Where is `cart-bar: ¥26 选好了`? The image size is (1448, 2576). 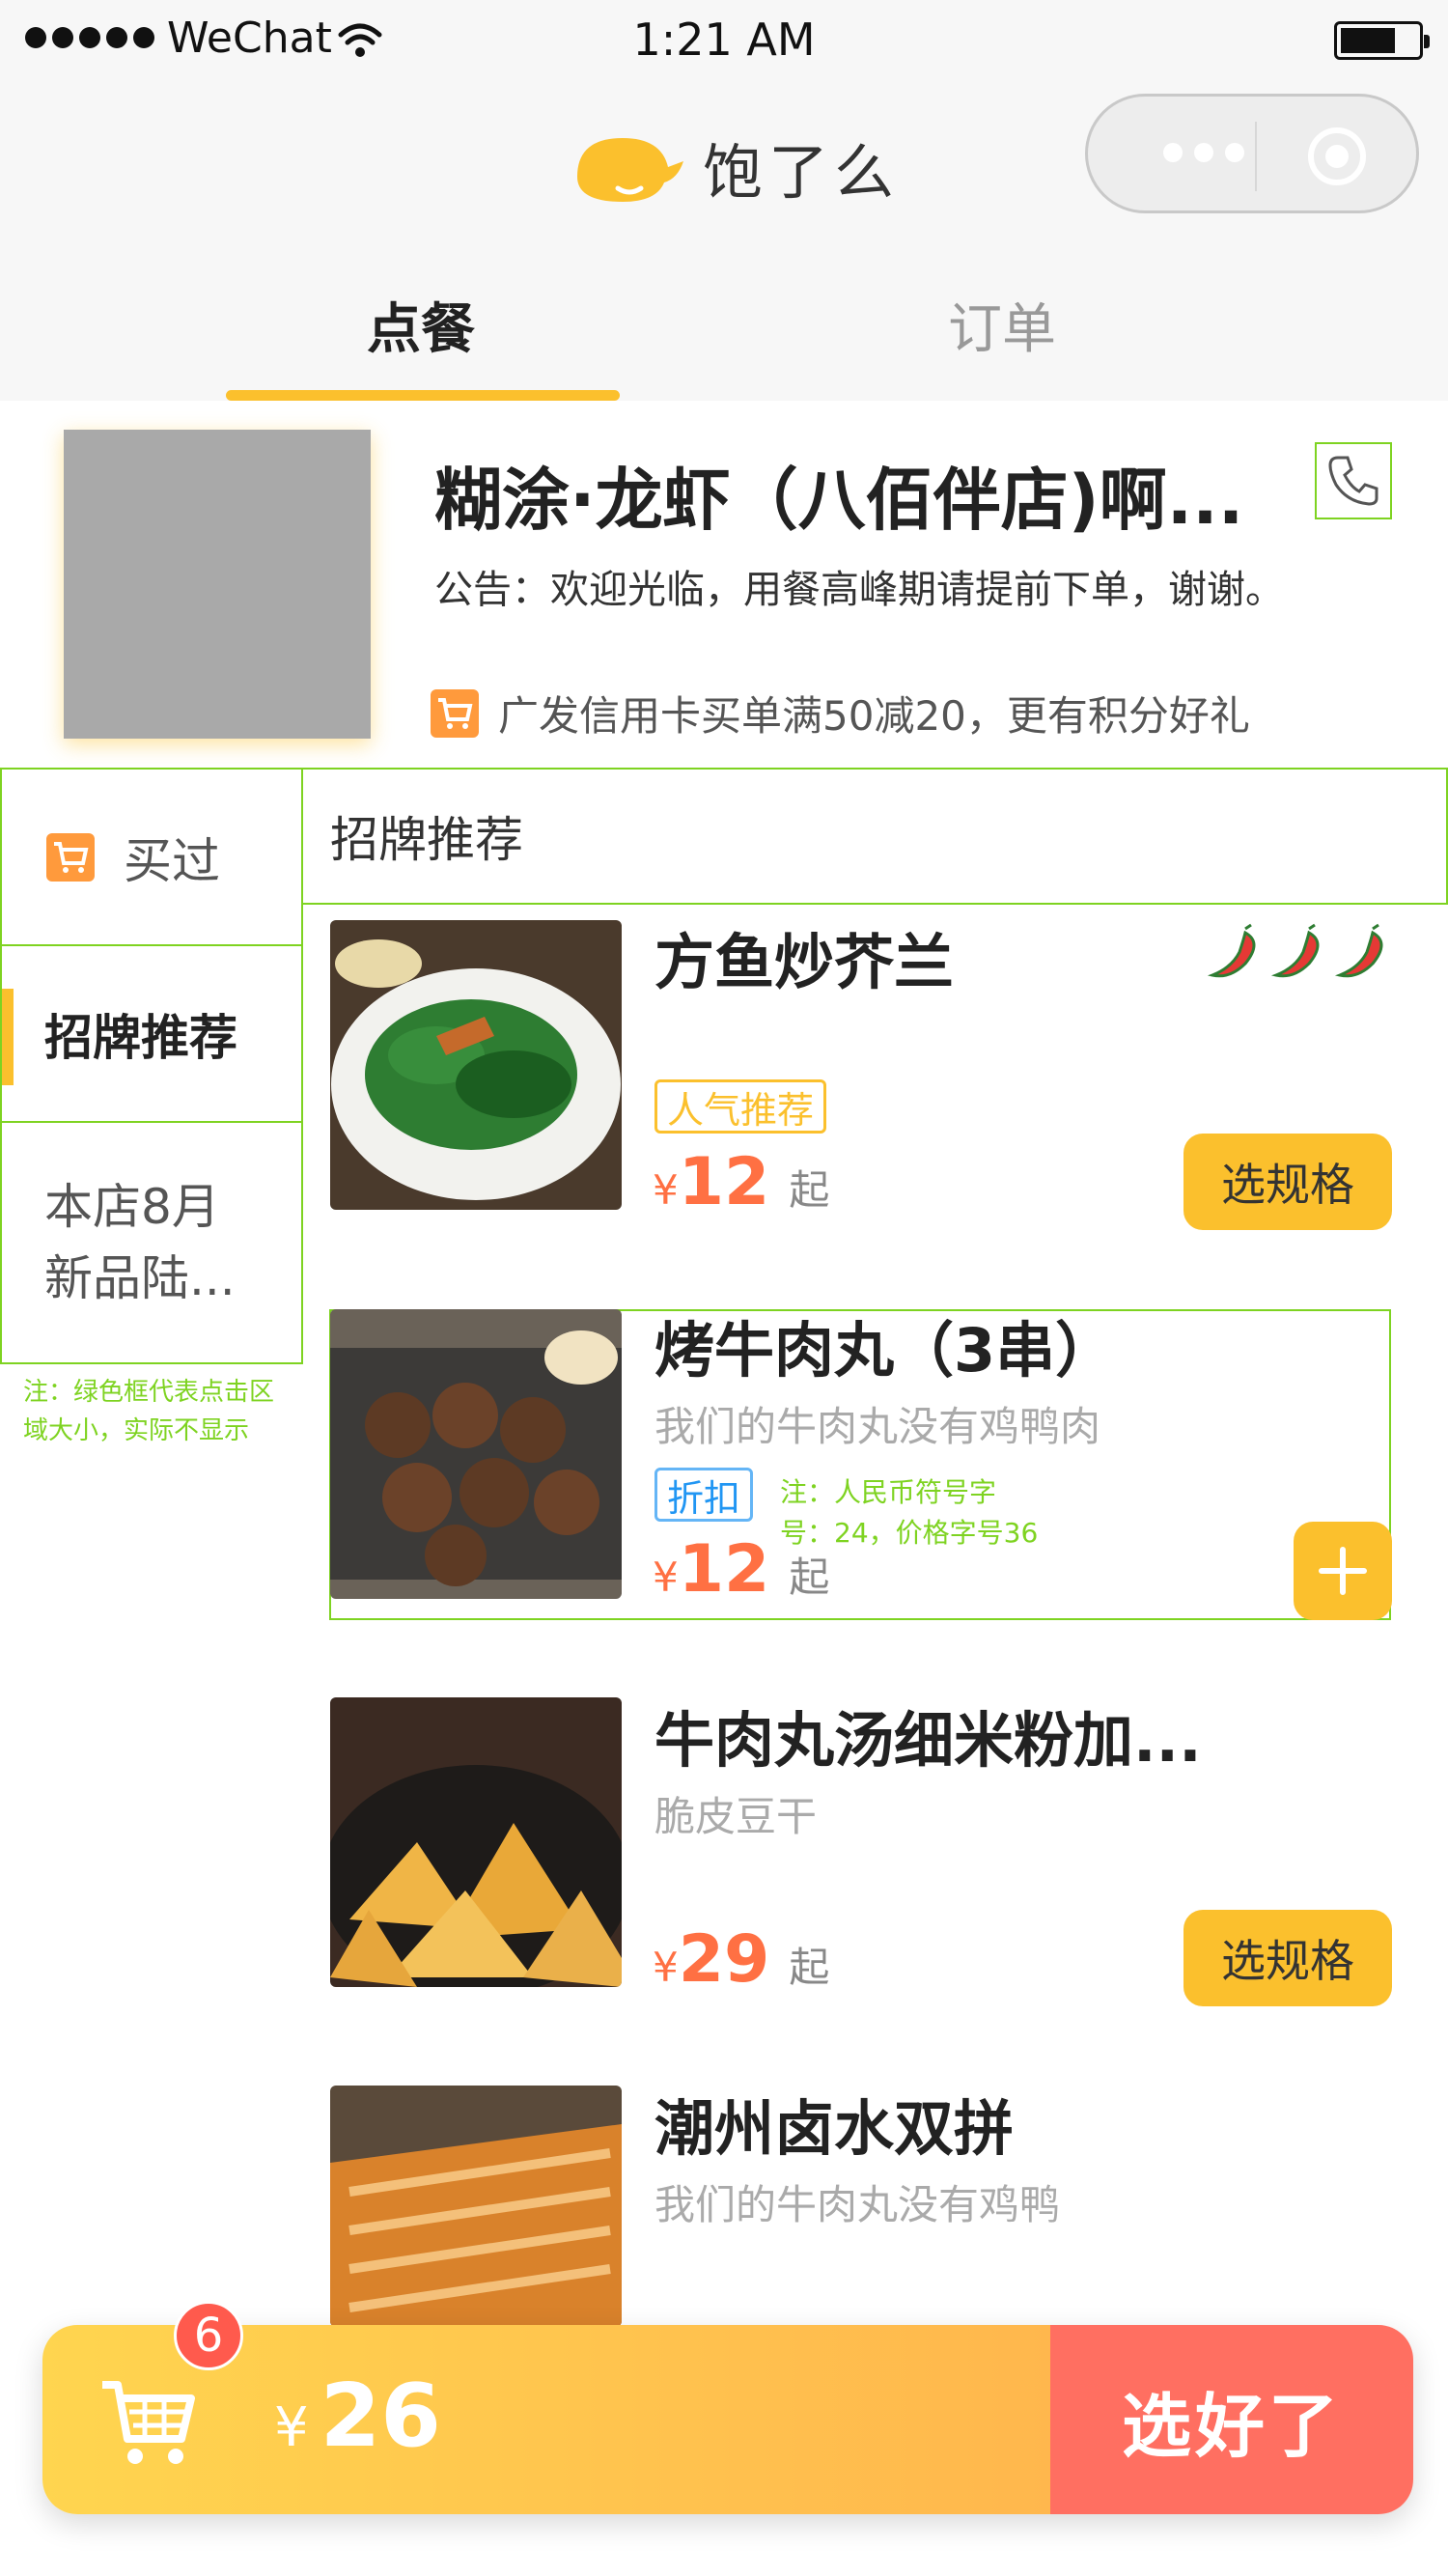 cart-bar: ¥26 选好了 is located at coordinates (728, 2420).